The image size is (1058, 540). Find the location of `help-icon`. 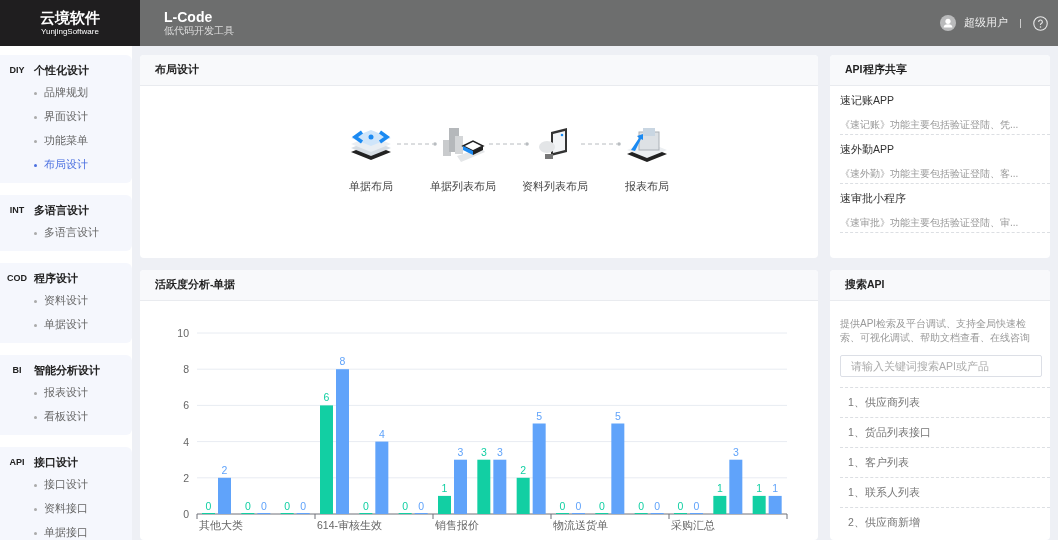

help-icon is located at coordinates (1040, 23).